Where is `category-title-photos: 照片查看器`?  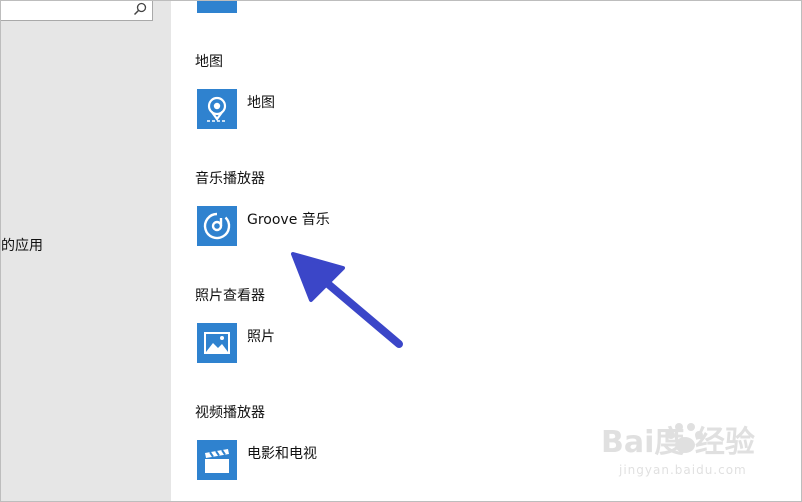 category-title-photos: 照片查看器 is located at coordinates (230, 296).